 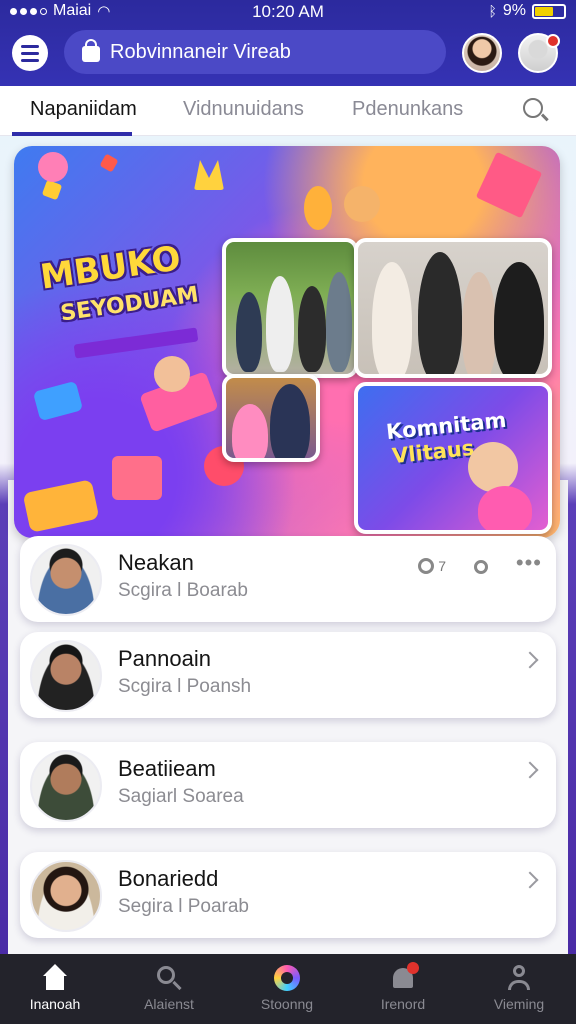 I want to click on crown-icon, so click(x=209, y=175).